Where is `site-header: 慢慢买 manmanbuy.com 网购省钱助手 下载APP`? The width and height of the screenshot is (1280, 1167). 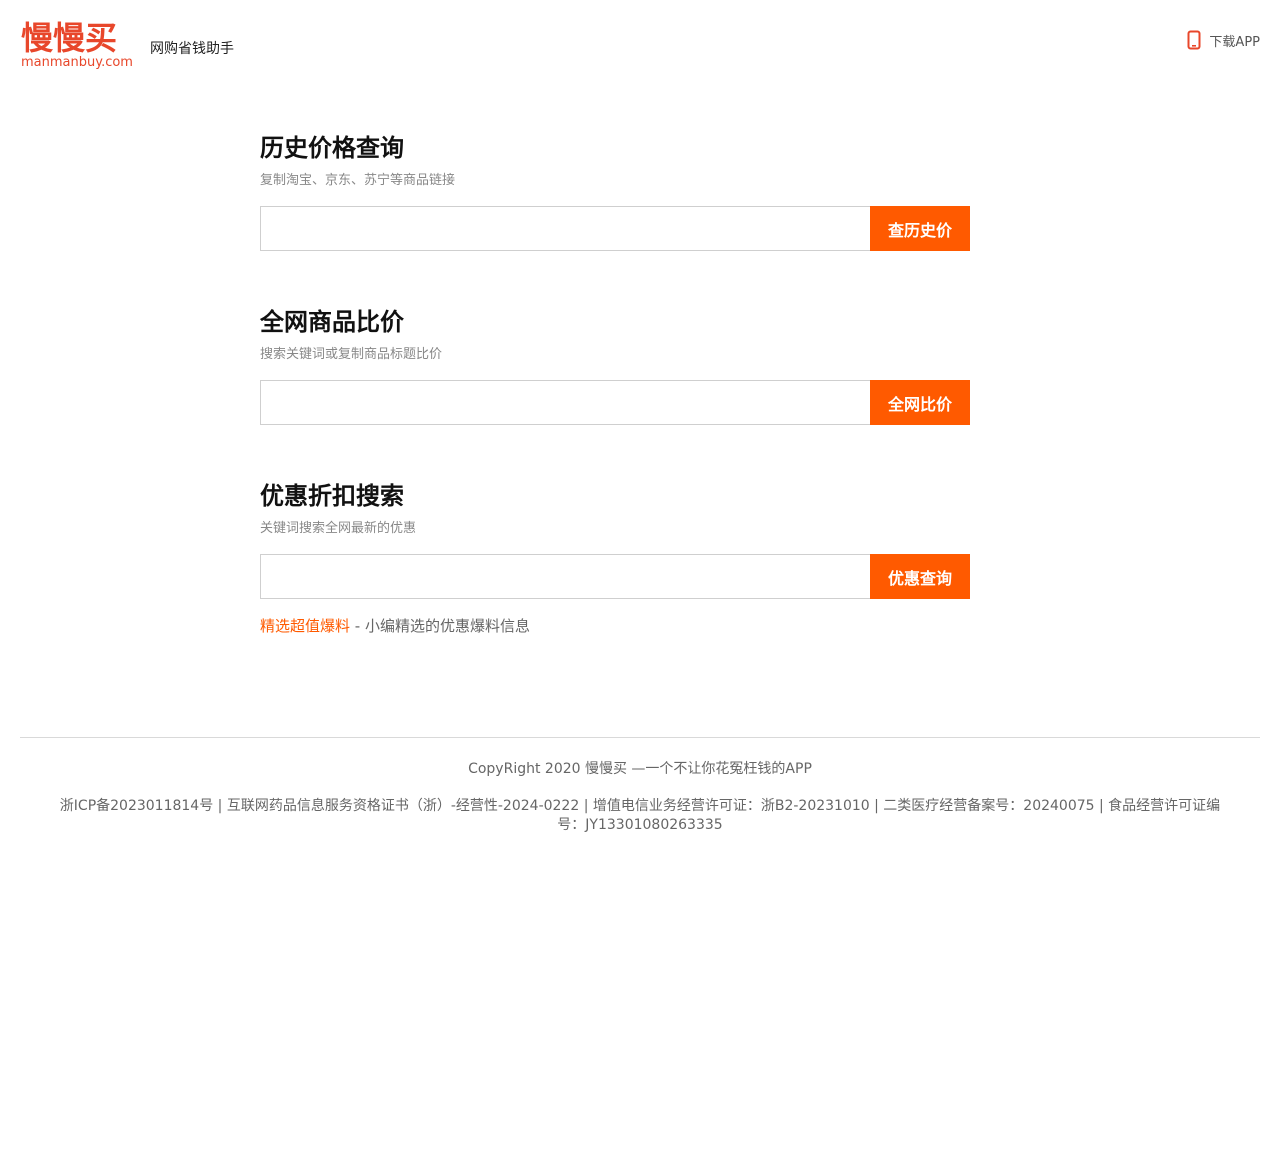
site-header: 慢慢买 manmanbuy.com 网购省钱助手 下载APP is located at coordinates (640, 45).